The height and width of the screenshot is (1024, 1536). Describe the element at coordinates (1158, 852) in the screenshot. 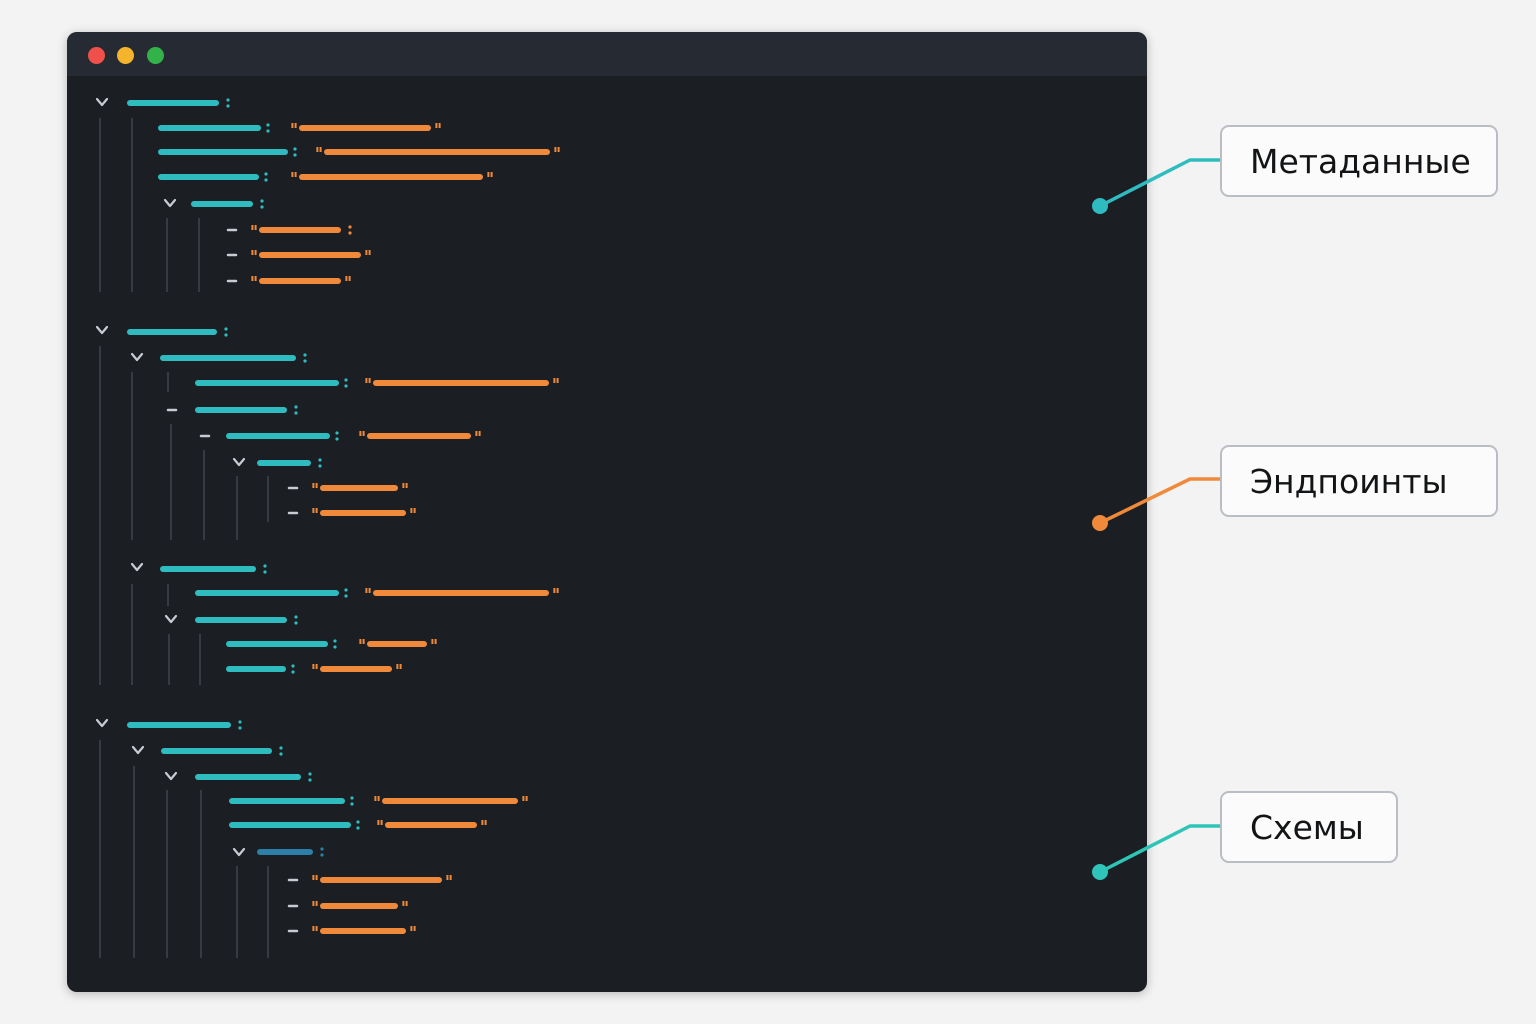

I see `schemas-connector` at that location.